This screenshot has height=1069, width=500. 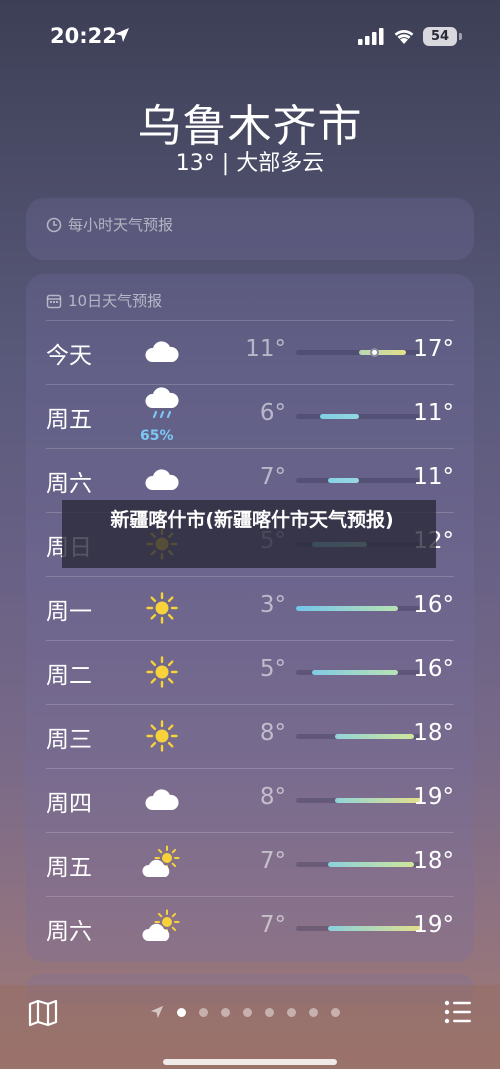 What do you see at coordinates (250, 416) in the screenshot?
I see `forecast-row: 周五 65% 6° 11°` at bounding box center [250, 416].